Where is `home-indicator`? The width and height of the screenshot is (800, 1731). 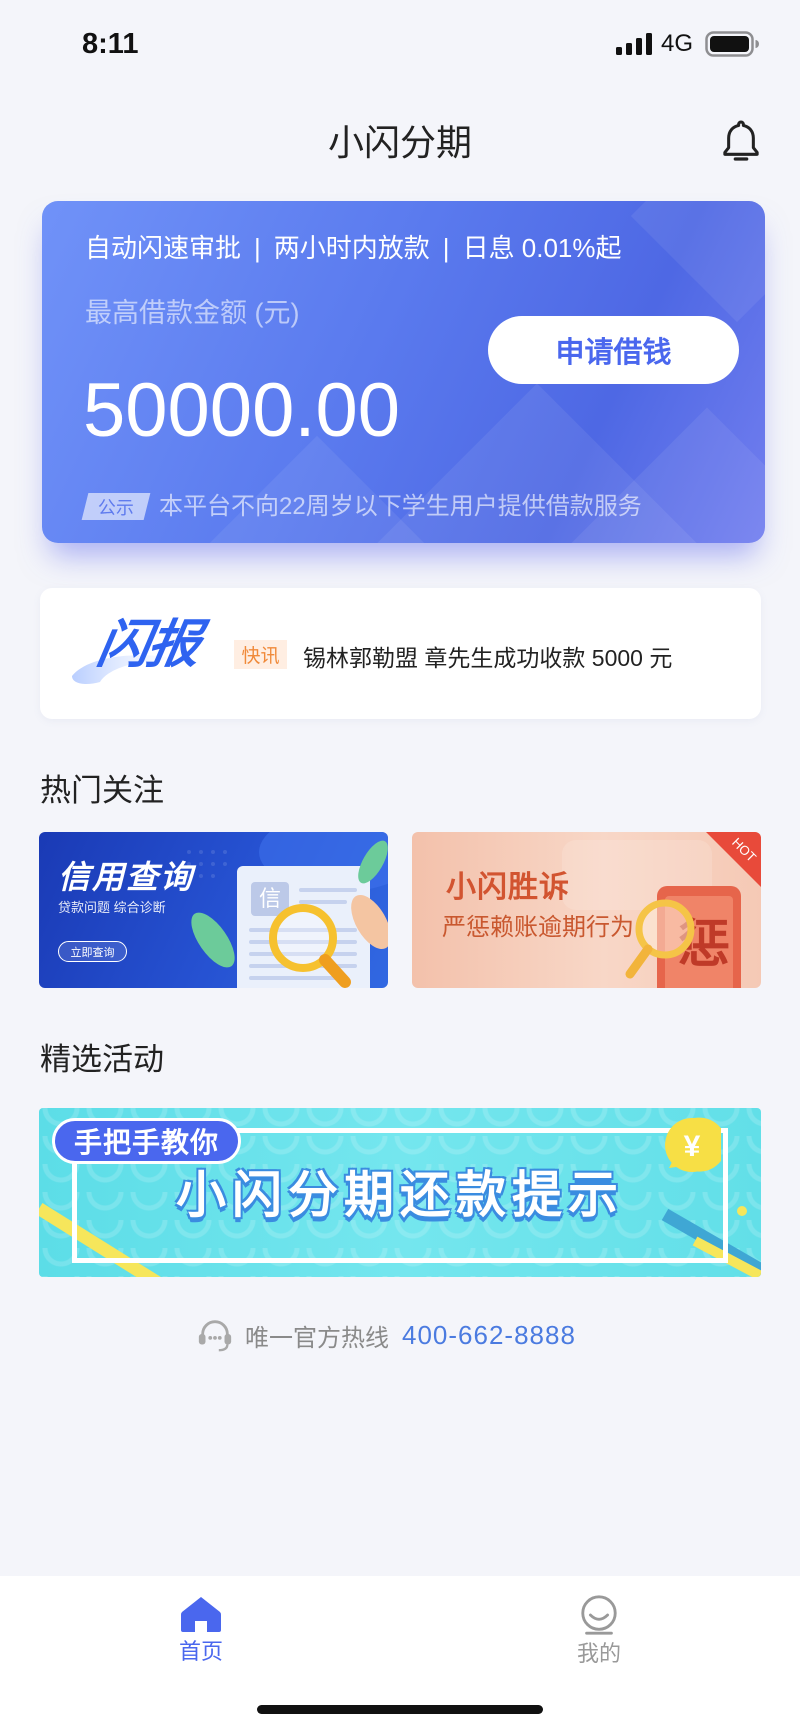 home-indicator is located at coordinates (400, 1709).